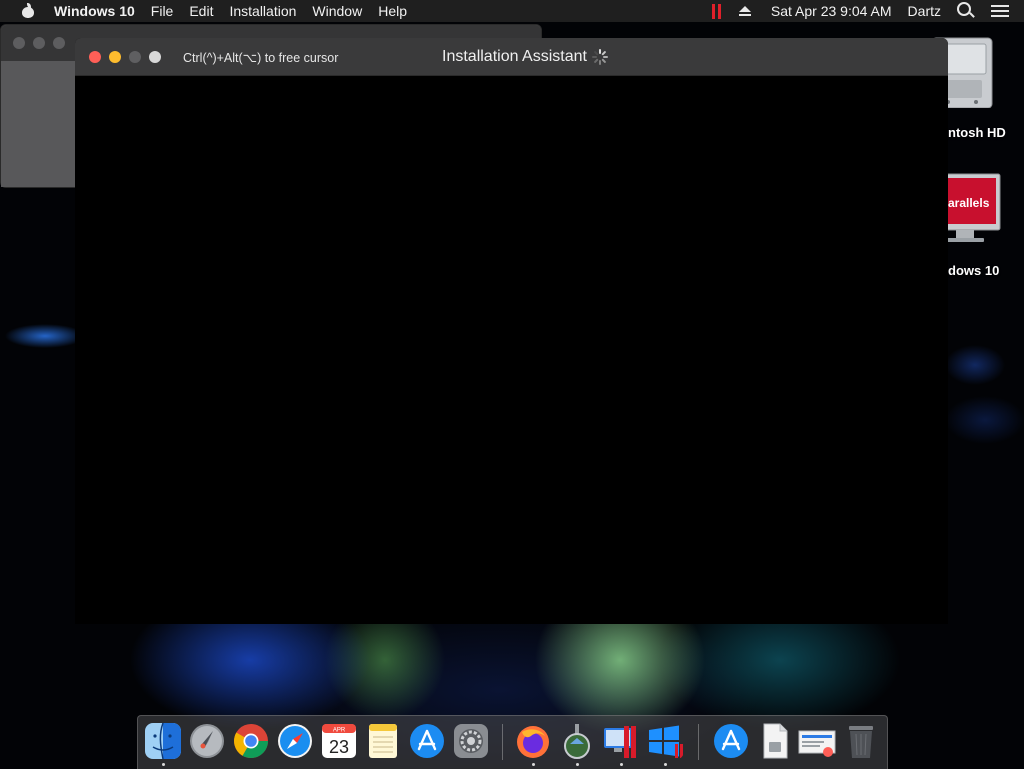 This screenshot has width=1024, height=769. Describe the element at coordinates (1000, 11) in the screenshot. I see `notification-center-icon` at that location.